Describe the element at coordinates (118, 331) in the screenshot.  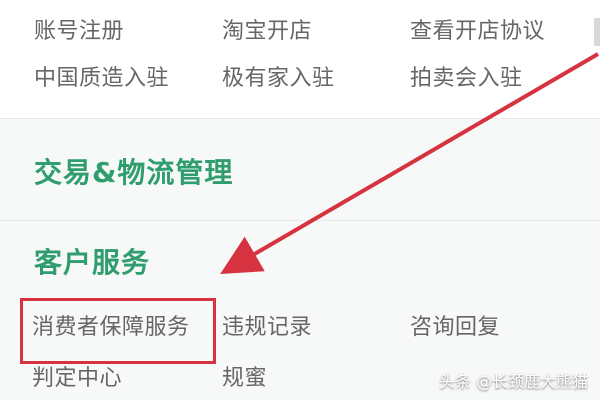
I see `consumer-protection-highlight` at that location.